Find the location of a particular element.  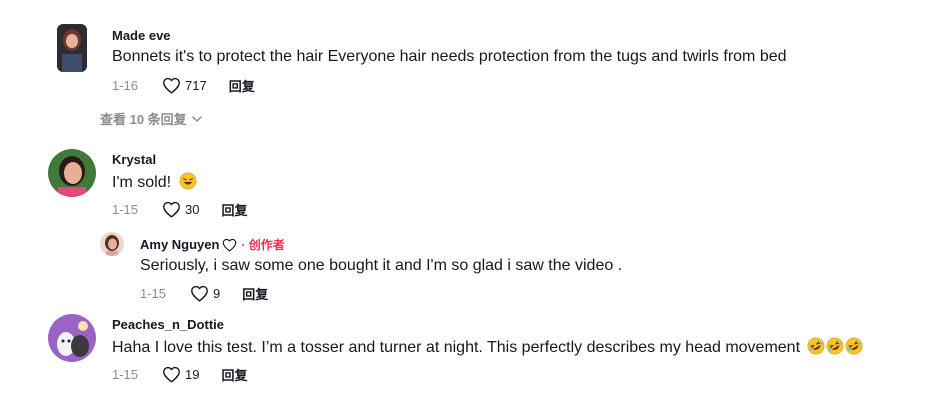

comment-date: 1-16 is located at coordinates (125, 85).